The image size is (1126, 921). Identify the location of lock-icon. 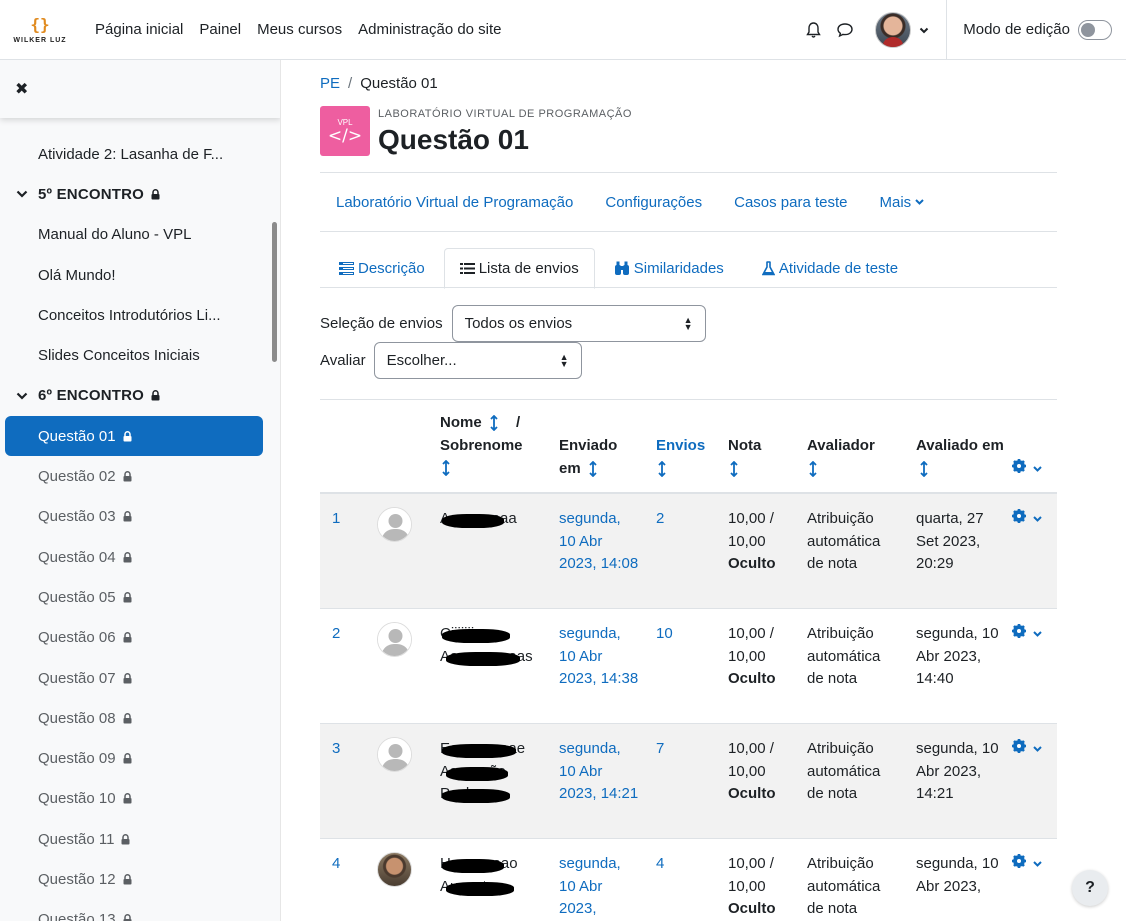
(127, 436).